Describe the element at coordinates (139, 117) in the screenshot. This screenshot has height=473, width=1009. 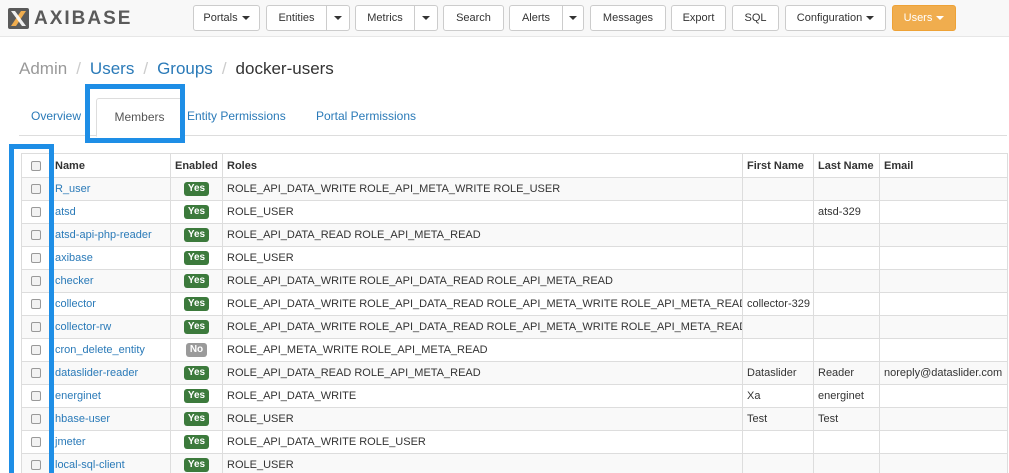
I see `tab-members: Members` at that location.